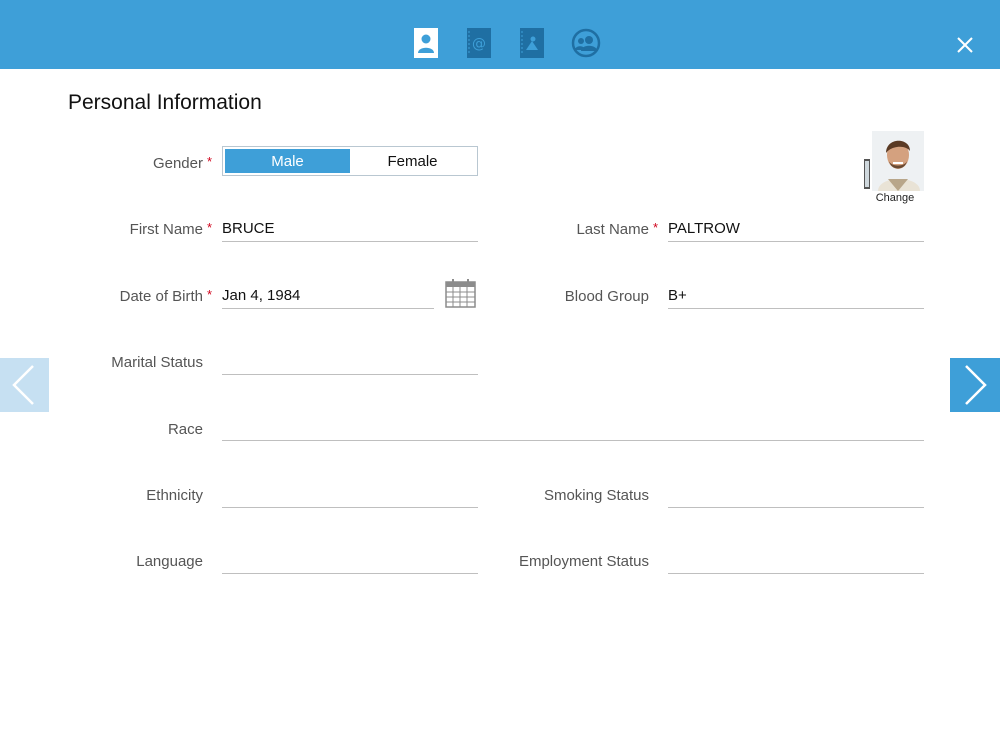 The image size is (1000, 750). I want to click on dob-label: Date of Birth, so click(161, 296).